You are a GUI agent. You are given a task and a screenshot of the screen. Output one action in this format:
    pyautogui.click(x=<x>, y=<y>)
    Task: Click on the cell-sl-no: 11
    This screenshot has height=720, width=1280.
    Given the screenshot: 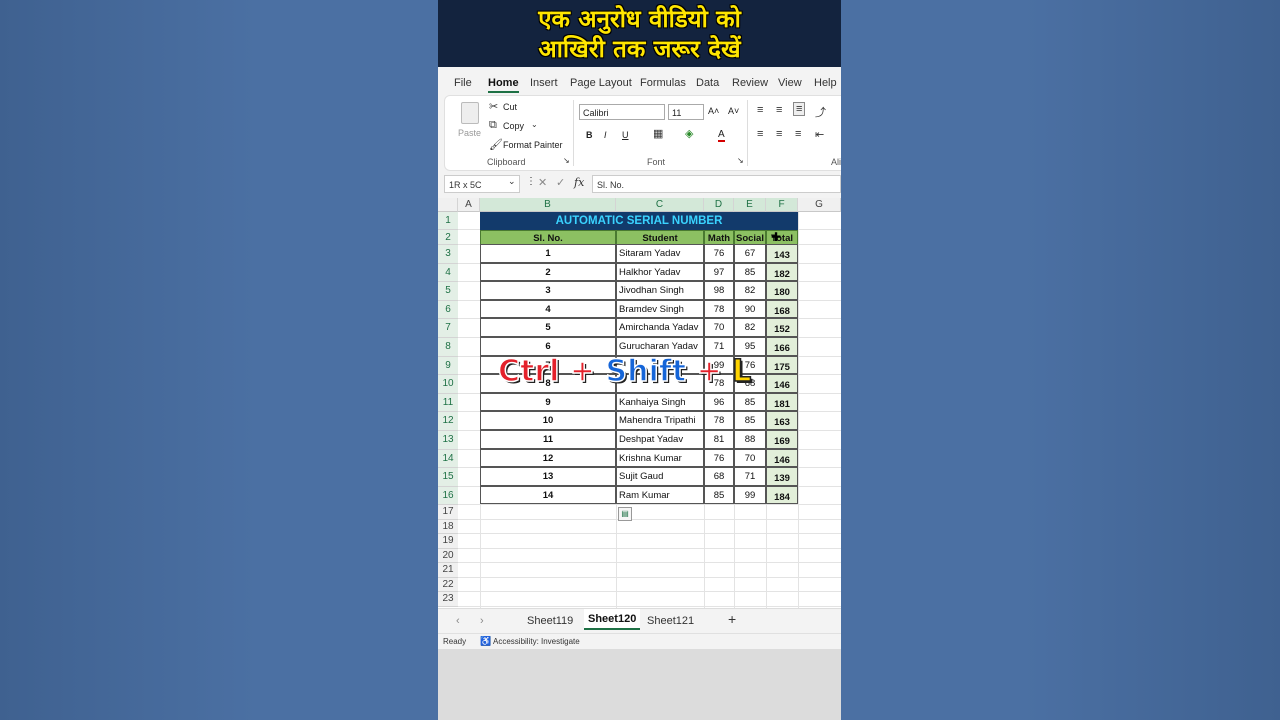 What is the action you would take?
    pyautogui.click(x=548, y=439)
    